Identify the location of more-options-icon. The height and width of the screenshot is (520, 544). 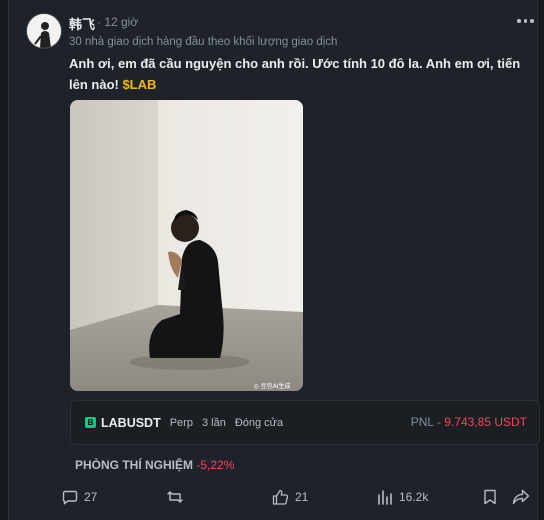
(526, 21).